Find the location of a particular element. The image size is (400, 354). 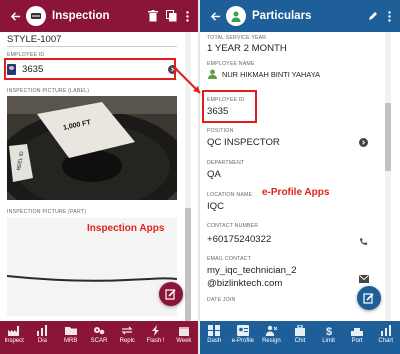

limit-icon: $ is located at coordinates (328, 331).